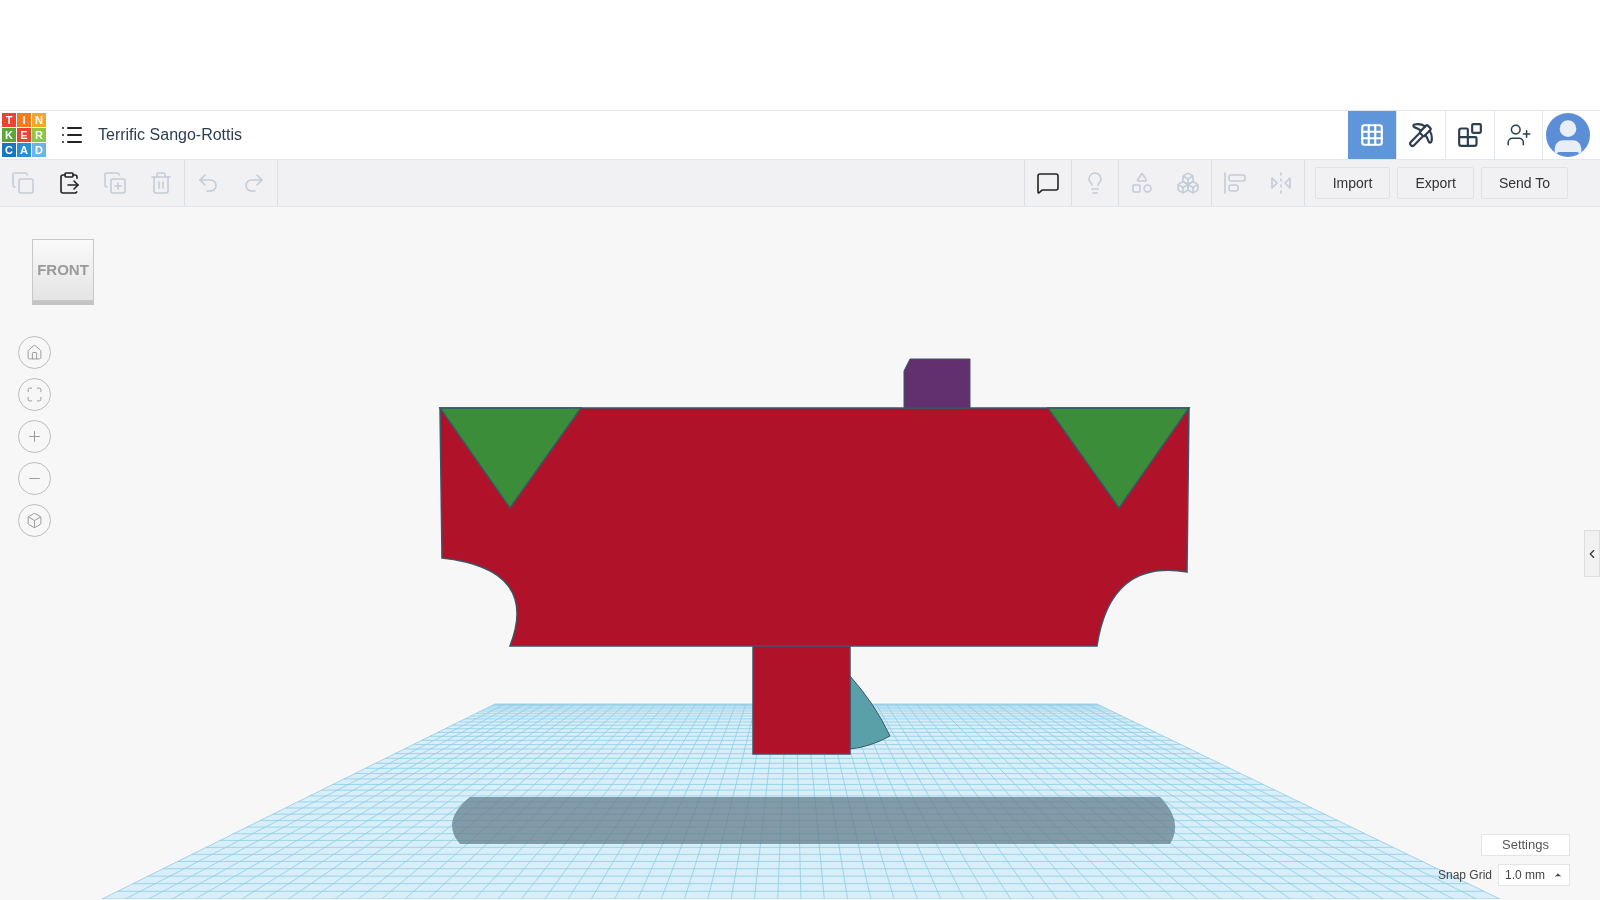 The image size is (1600, 900). Describe the element at coordinates (1568, 135) in the screenshot. I see `avatar` at that location.